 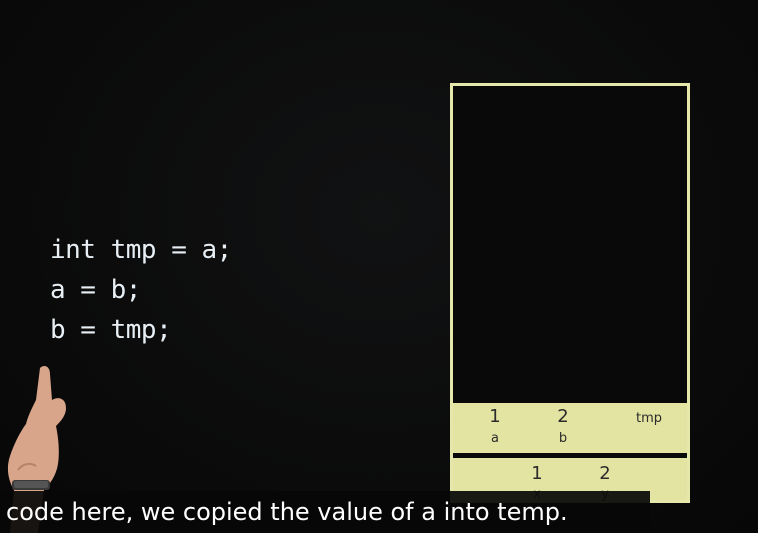 I want to click on code-block: int tmp = a; a = b; b = tmp;, so click(x=141, y=290).